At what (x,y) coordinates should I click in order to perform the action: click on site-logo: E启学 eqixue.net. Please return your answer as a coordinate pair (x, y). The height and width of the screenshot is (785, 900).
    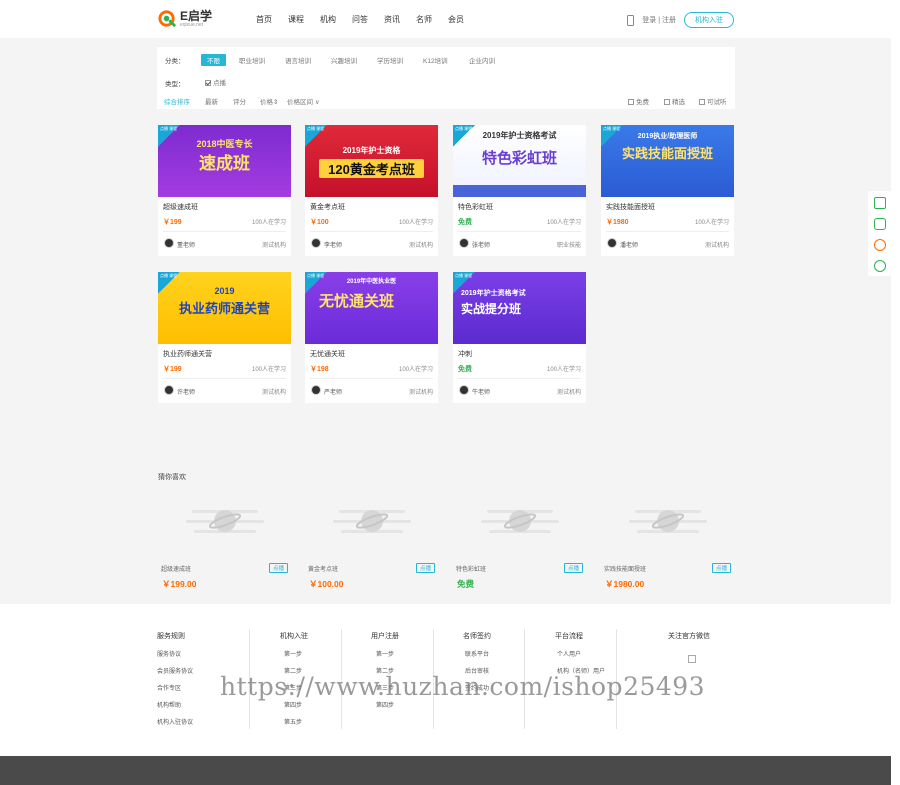
    Looking at the image, I should click on (185, 18).